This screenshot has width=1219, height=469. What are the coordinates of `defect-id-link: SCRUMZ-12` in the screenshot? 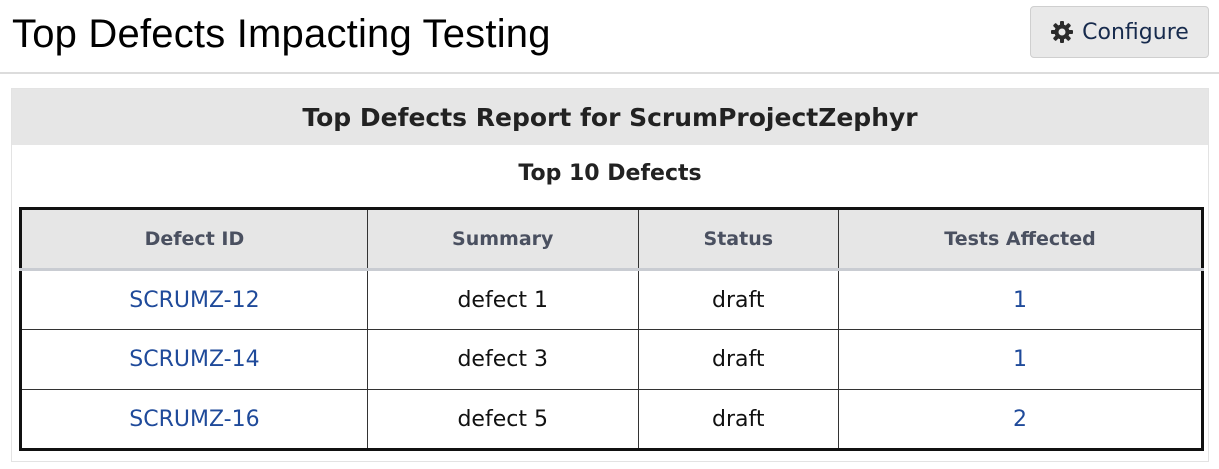 It's located at (194, 300).